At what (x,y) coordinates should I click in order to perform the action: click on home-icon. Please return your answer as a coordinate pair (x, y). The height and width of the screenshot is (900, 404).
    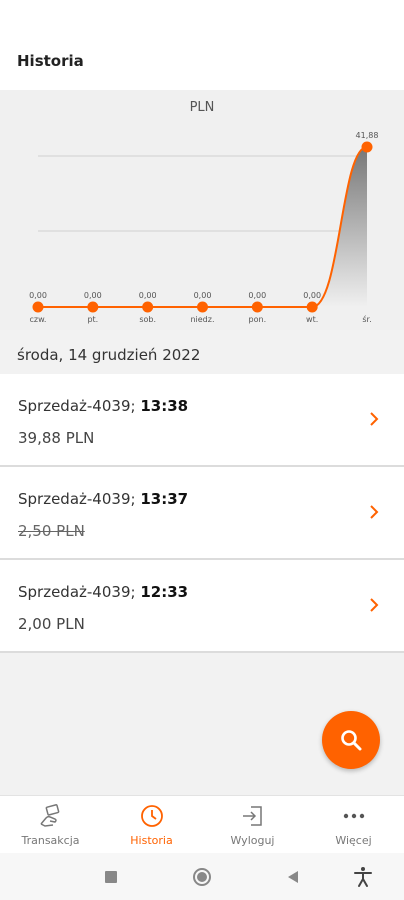
    Looking at the image, I should click on (202, 877).